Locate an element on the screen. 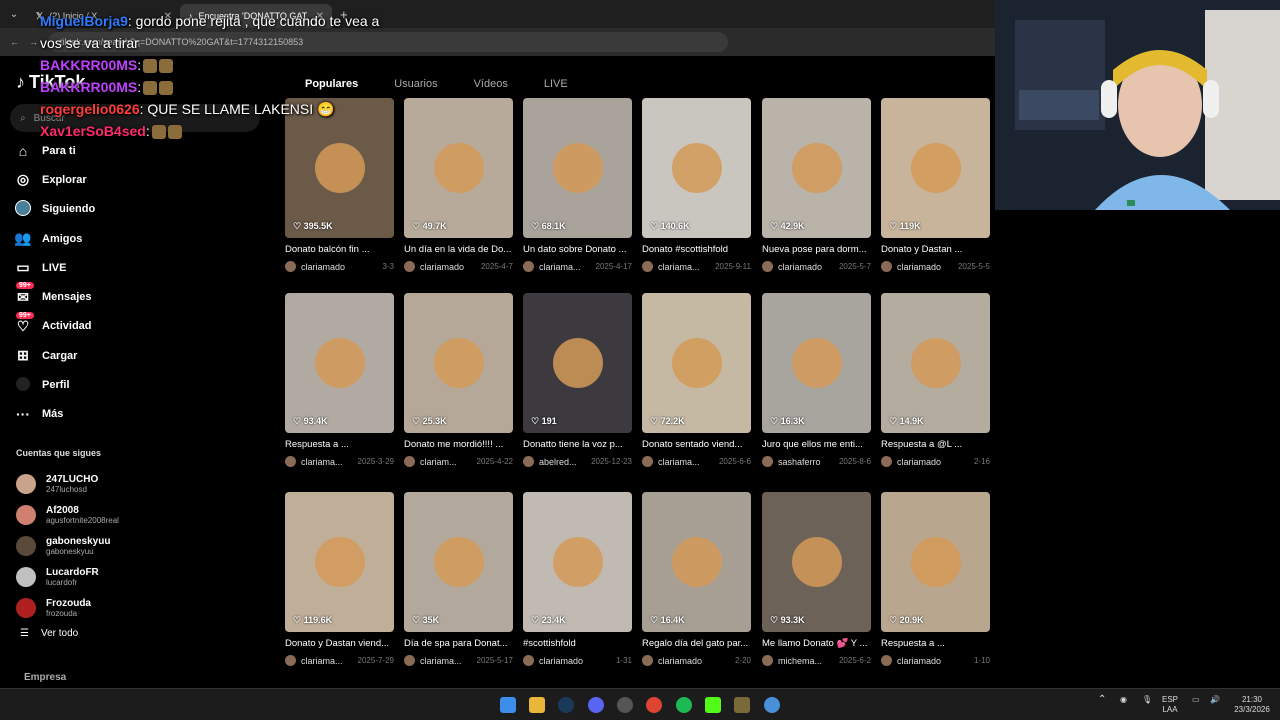 The image size is (1280, 720). video-thumbnail: ♡ 49.7K is located at coordinates (458, 168).